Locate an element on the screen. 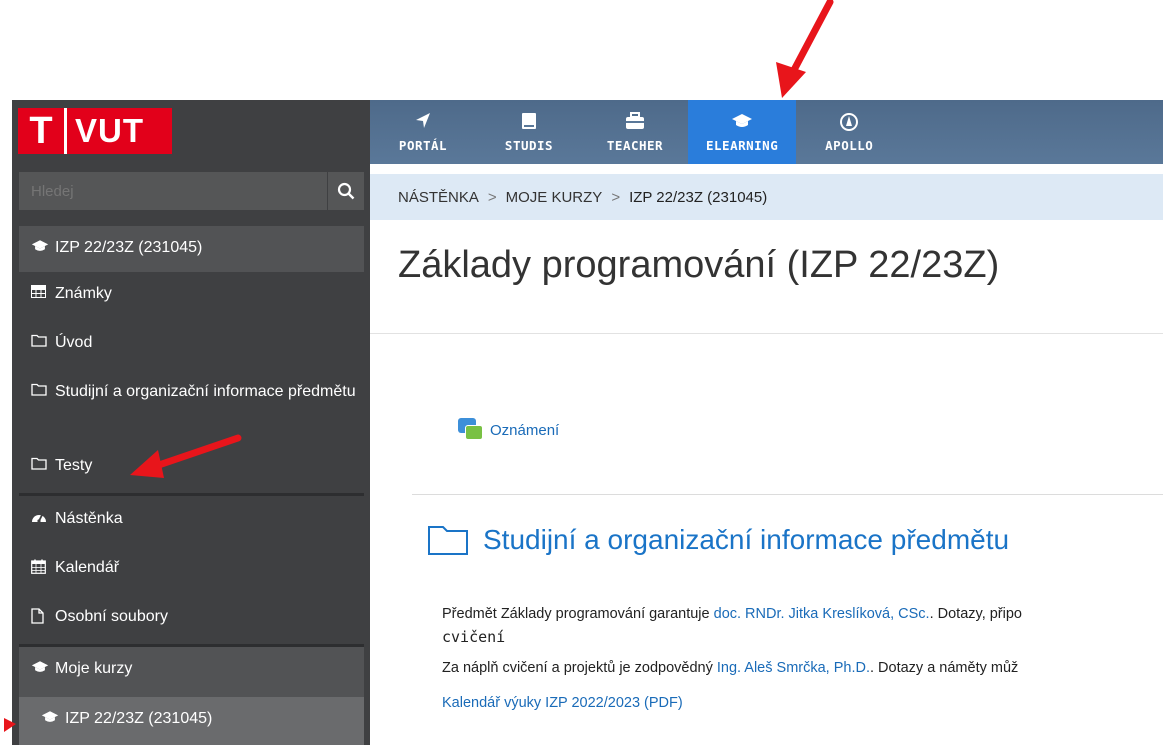  nav-item-apollo: APOLLO is located at coordinates (849, 132).